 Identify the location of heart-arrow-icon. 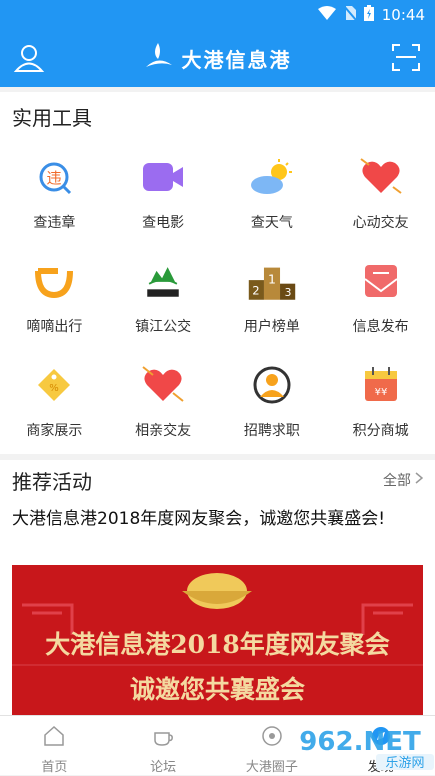
(163, 385).